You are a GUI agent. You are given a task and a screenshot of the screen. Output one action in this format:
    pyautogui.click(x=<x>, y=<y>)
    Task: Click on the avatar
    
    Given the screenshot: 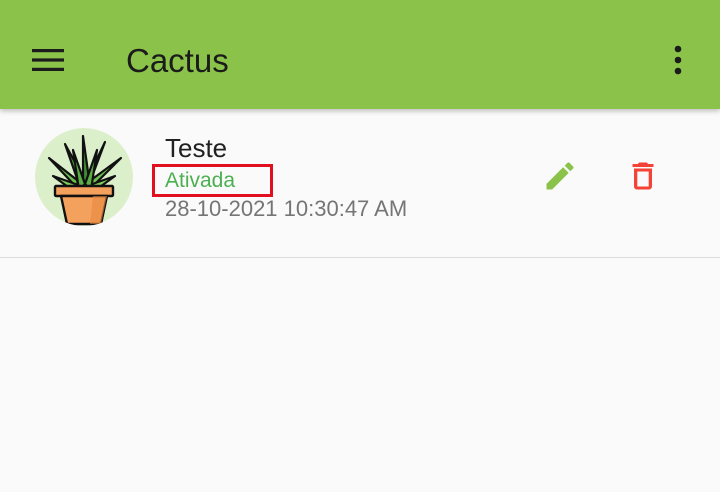 What is the action you would take?
    pyautogui.click(x=84, y=177)
    